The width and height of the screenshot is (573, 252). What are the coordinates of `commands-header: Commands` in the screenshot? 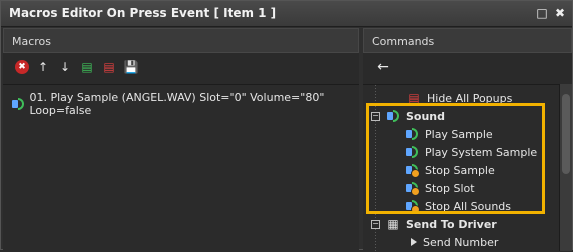 It's located at (467, 40).